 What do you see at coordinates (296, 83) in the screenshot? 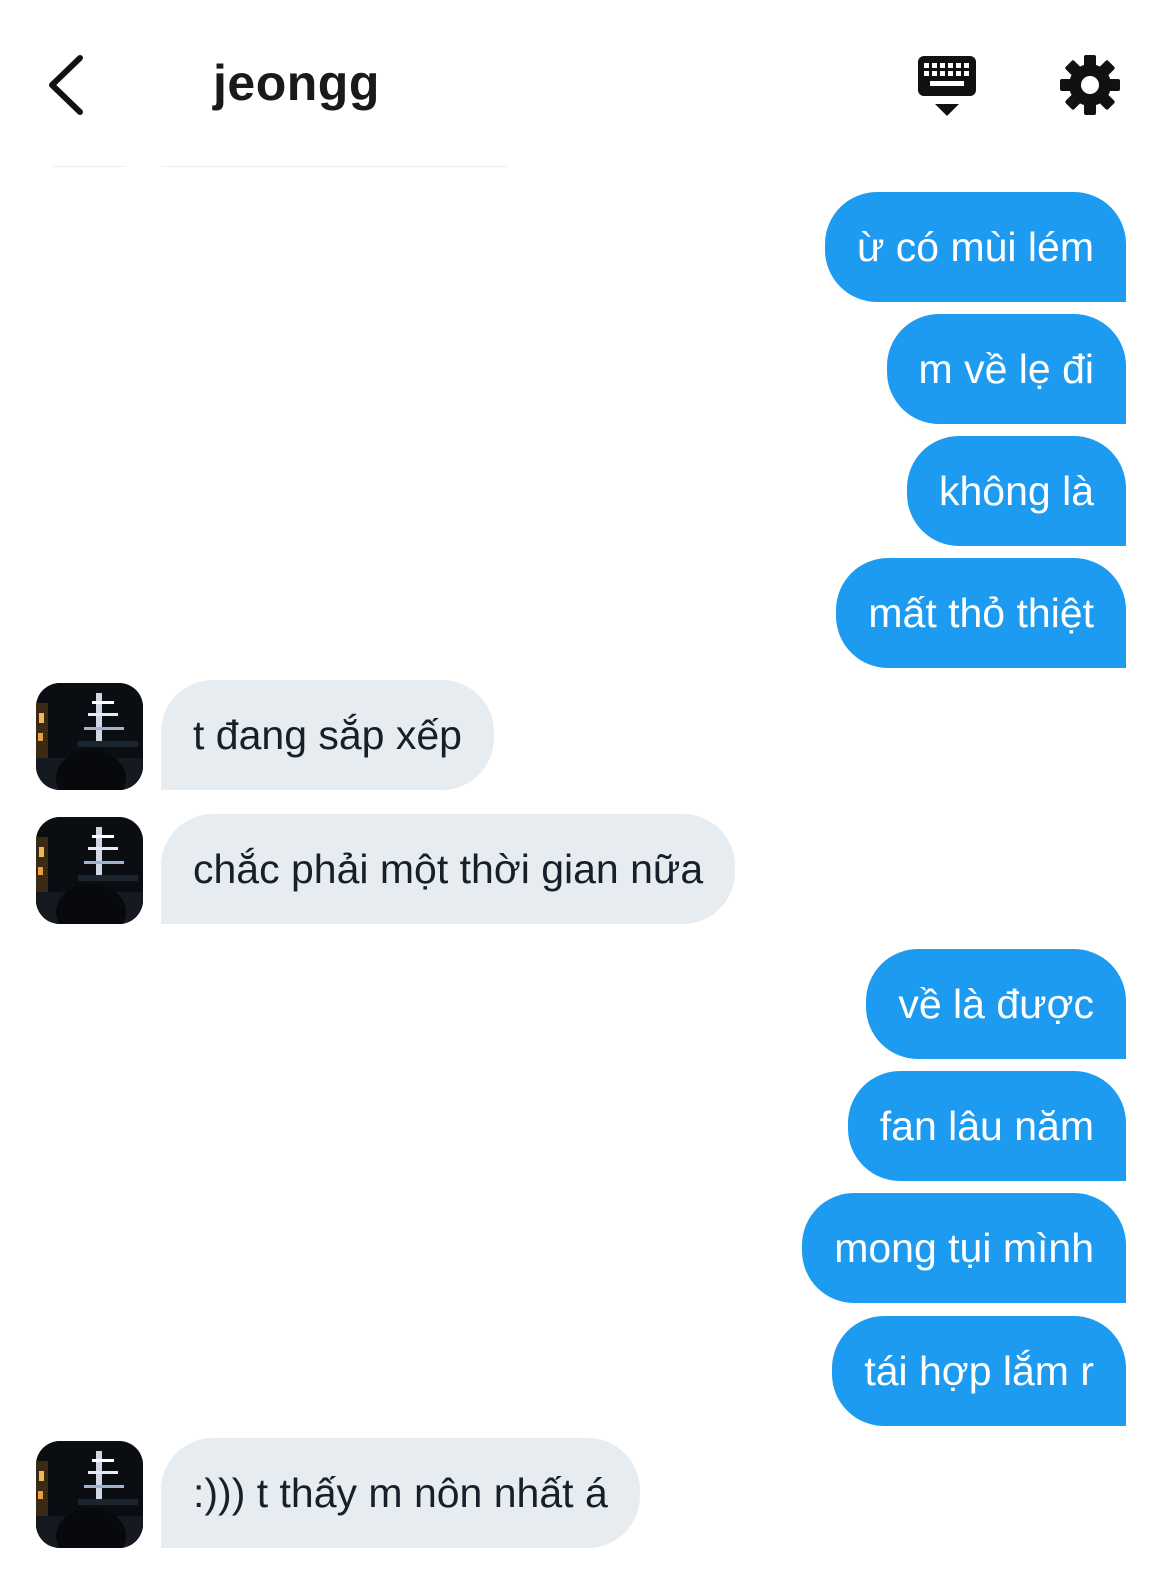
I see `conversation-title: jeongg` at bounding box center [296, 83].